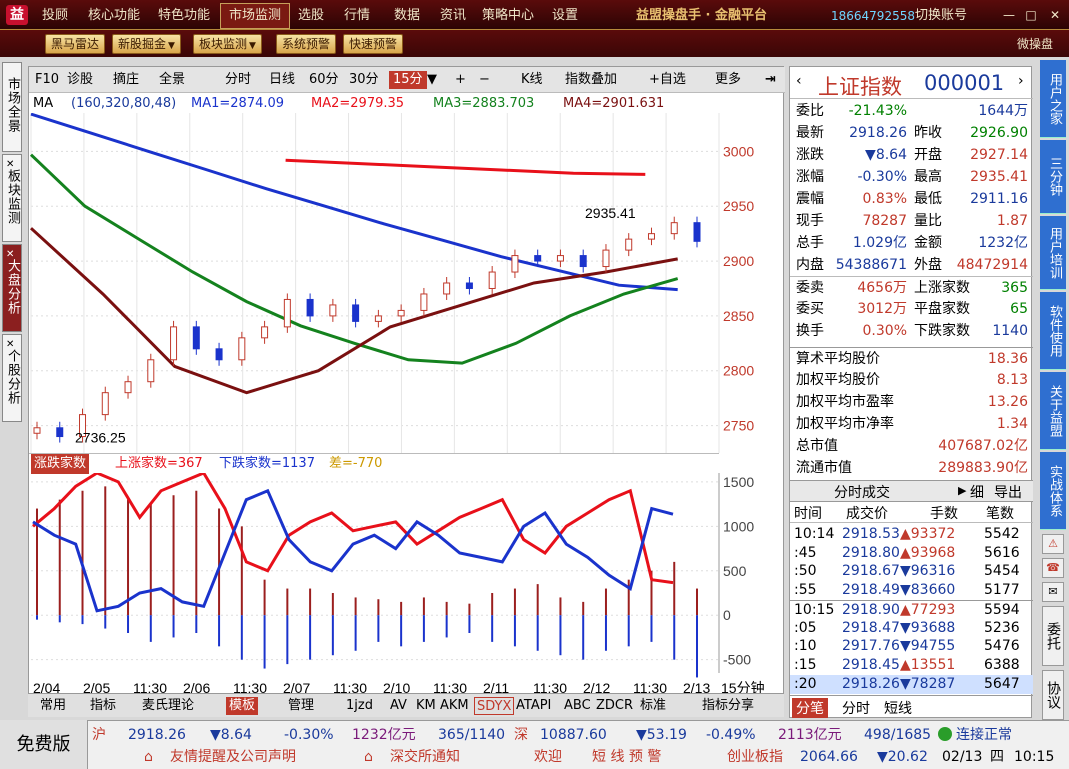 Image resolution: width=1069 pixels, height=769 pixels. I want to click on trade-row: :45 2918.80 ▲93968 5616, so click(911, 553).